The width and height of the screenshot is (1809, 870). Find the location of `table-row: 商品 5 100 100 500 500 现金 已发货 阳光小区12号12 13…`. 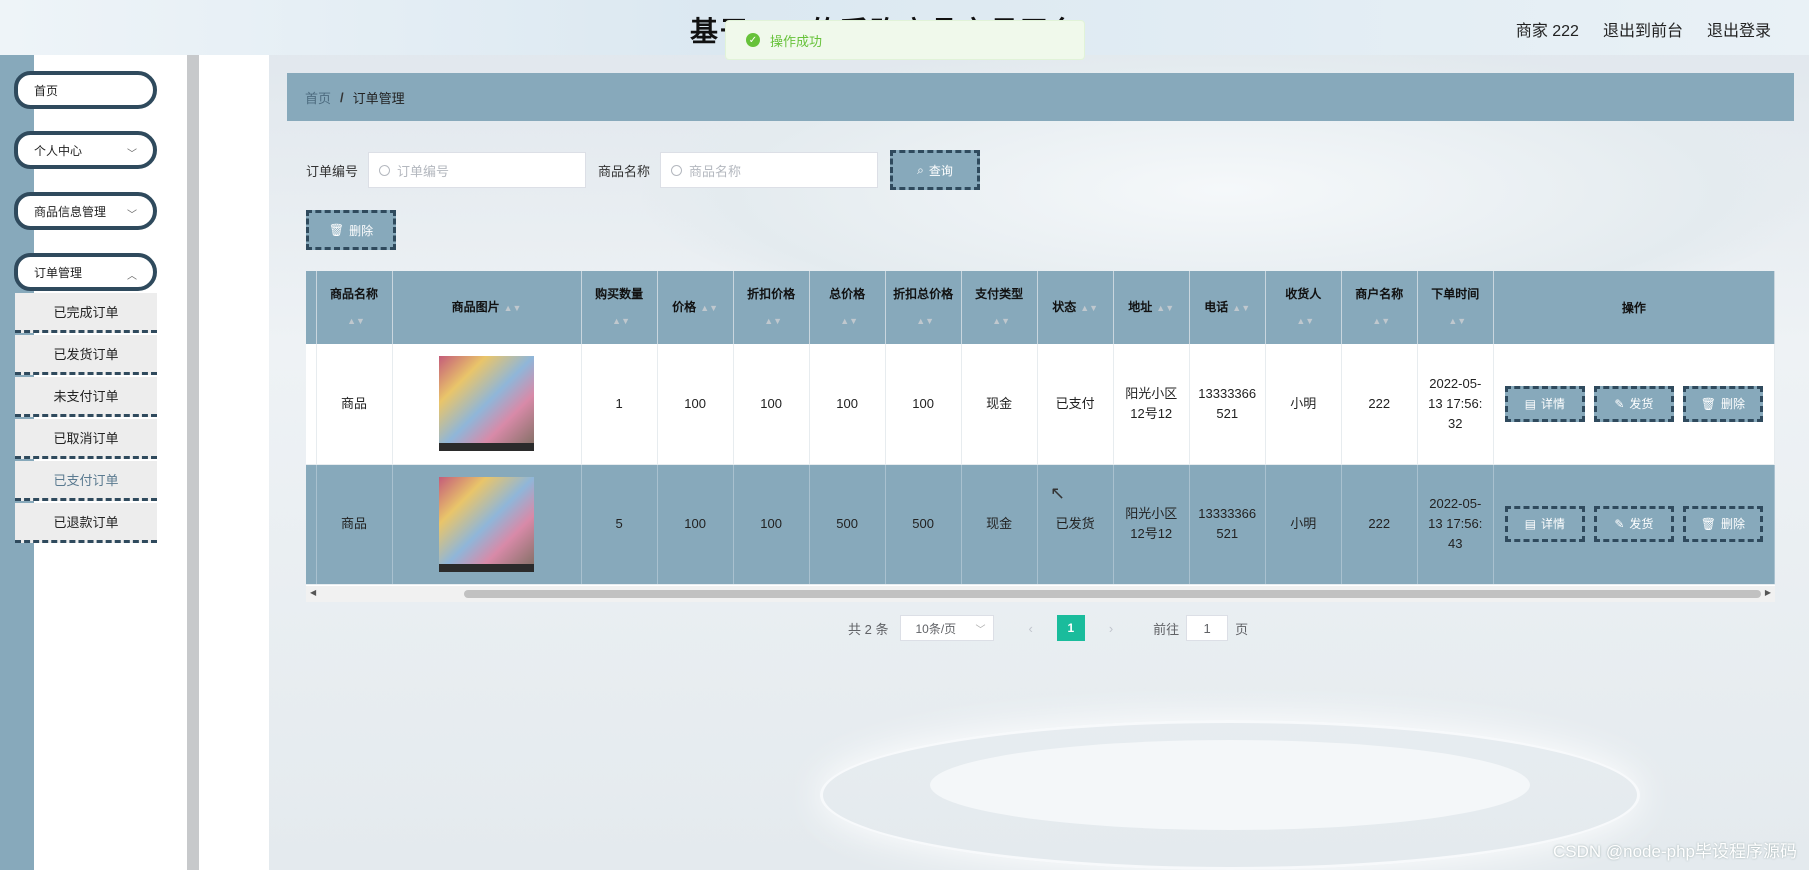

table-row: 商品 5 100 100 500 500 现金 已发货 阳光小区12号12 13… is located at coordinates (1040, 524).